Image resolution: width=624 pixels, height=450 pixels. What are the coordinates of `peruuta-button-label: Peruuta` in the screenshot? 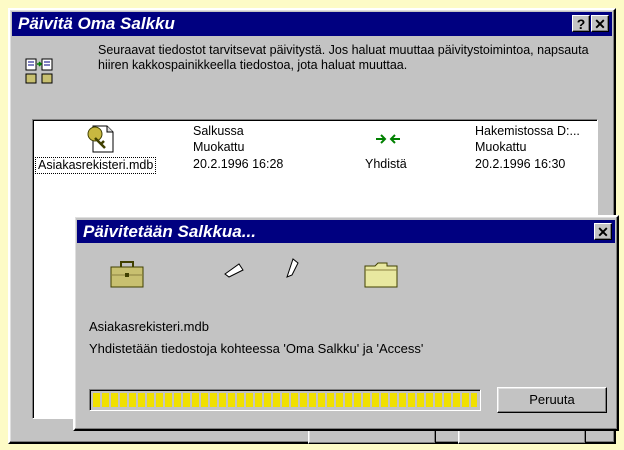 It's located at (552, 399).